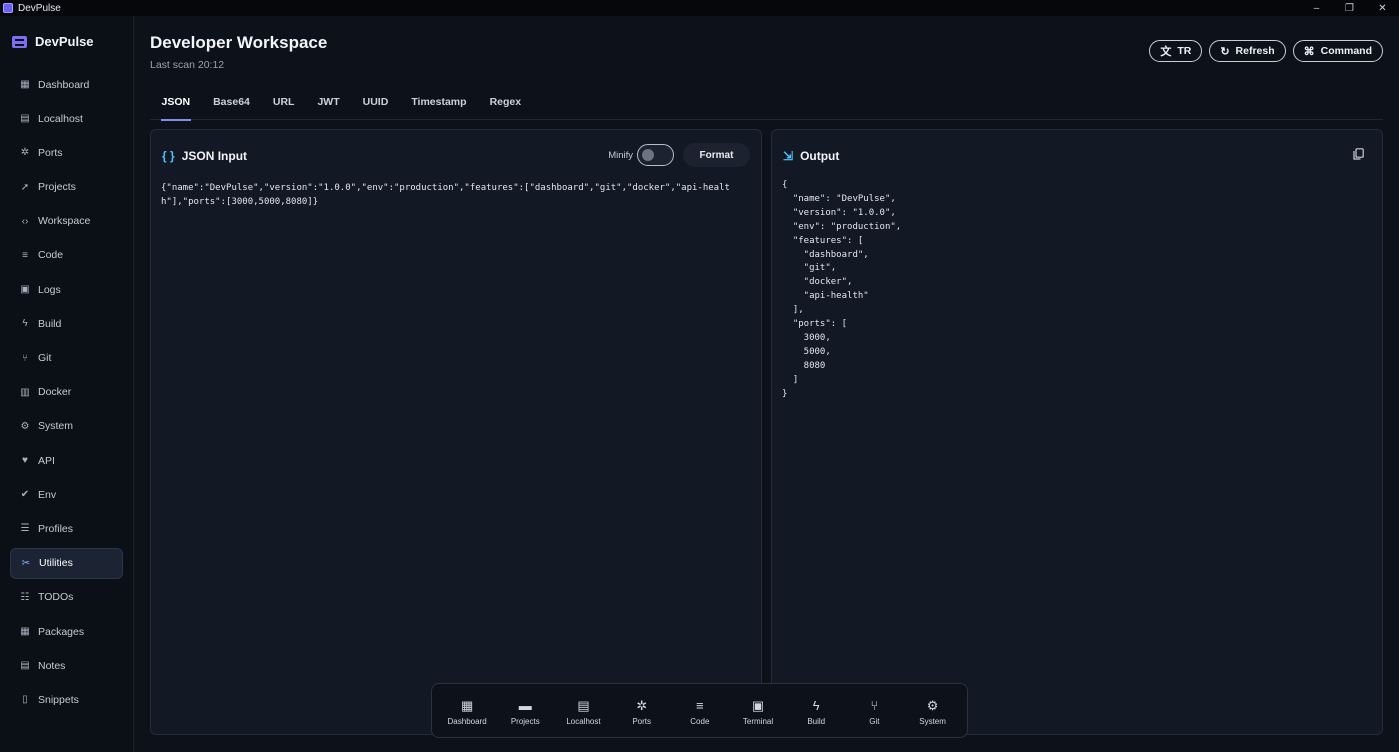  What do you see at coordinates (66, 460) in the screenshot?
I see `sidebar-item-api: ♥ API` at bounding box center [66, 460].